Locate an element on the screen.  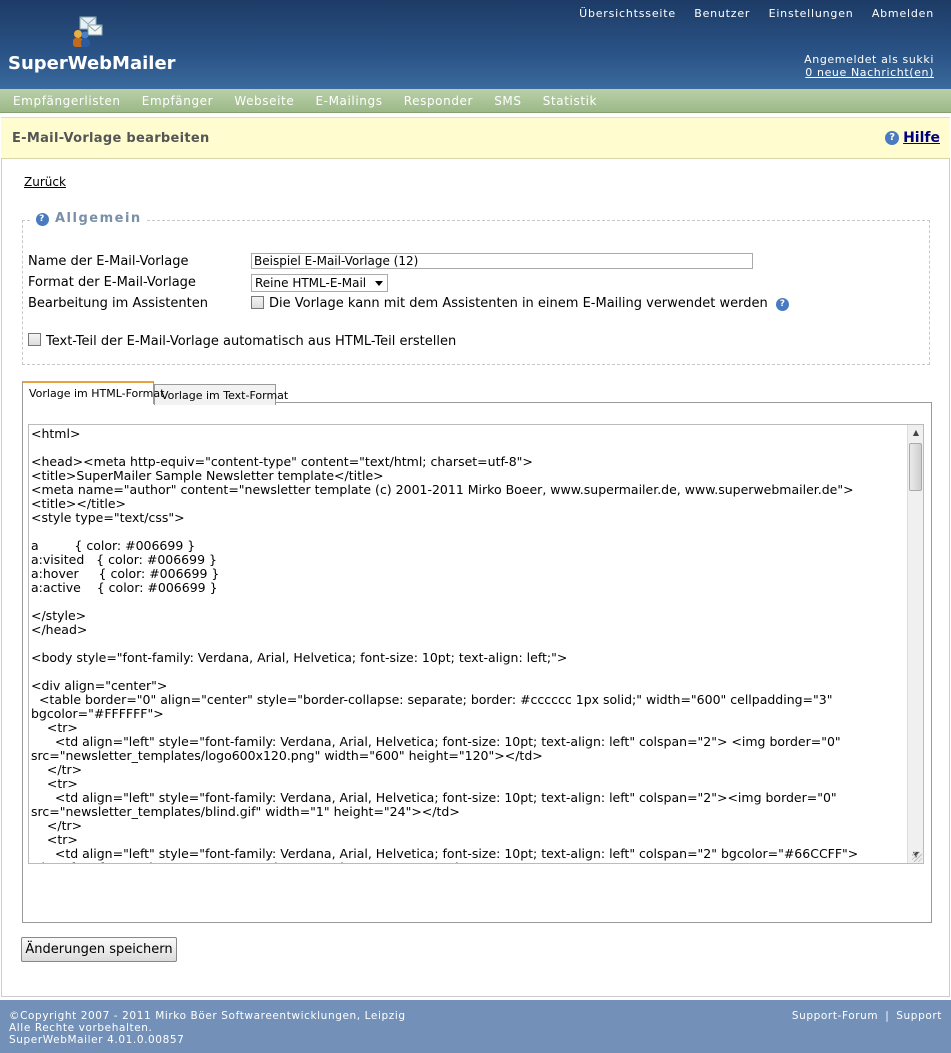
menu-recipient-lists: Empfängerlisten is located at coordinates (67, 98).